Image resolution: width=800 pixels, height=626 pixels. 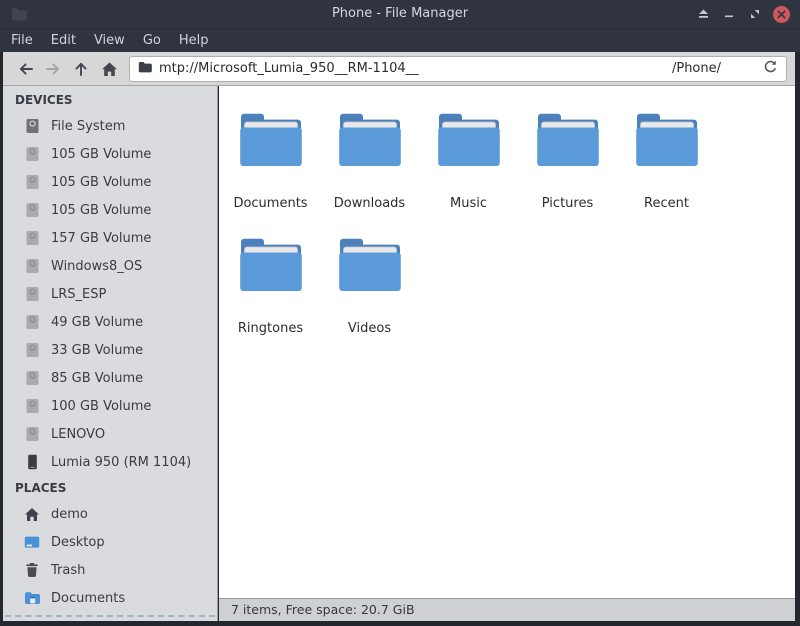 I want to click on sidebar-item-49-gb-volume: 49 GB Volume, so click(x=110, y=322).